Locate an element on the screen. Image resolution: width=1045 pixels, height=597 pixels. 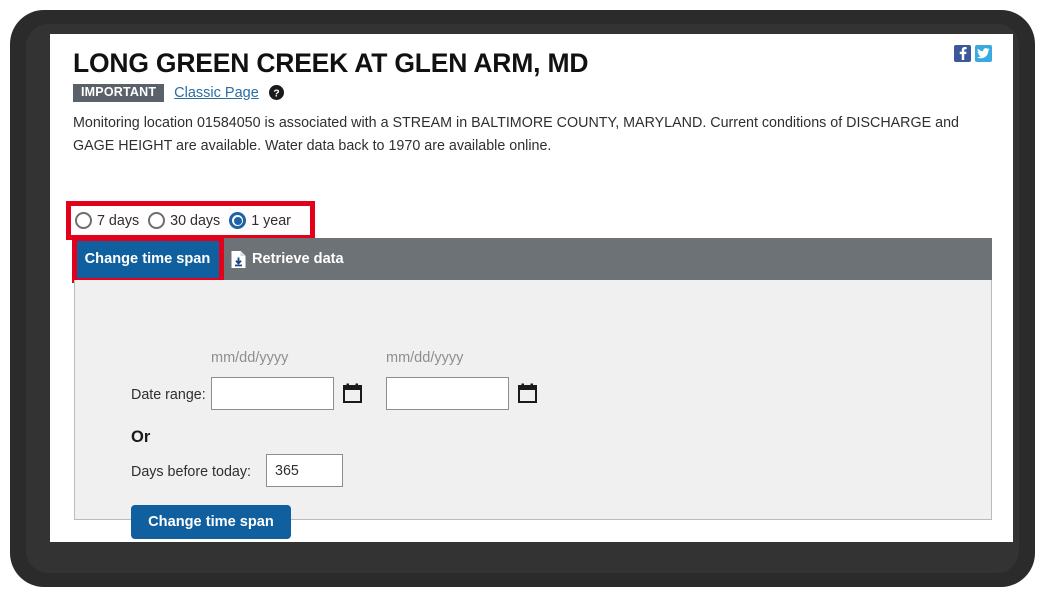
page-meta-row: IMPORTANT Classic Page ? is located at coordinates (178, 93).